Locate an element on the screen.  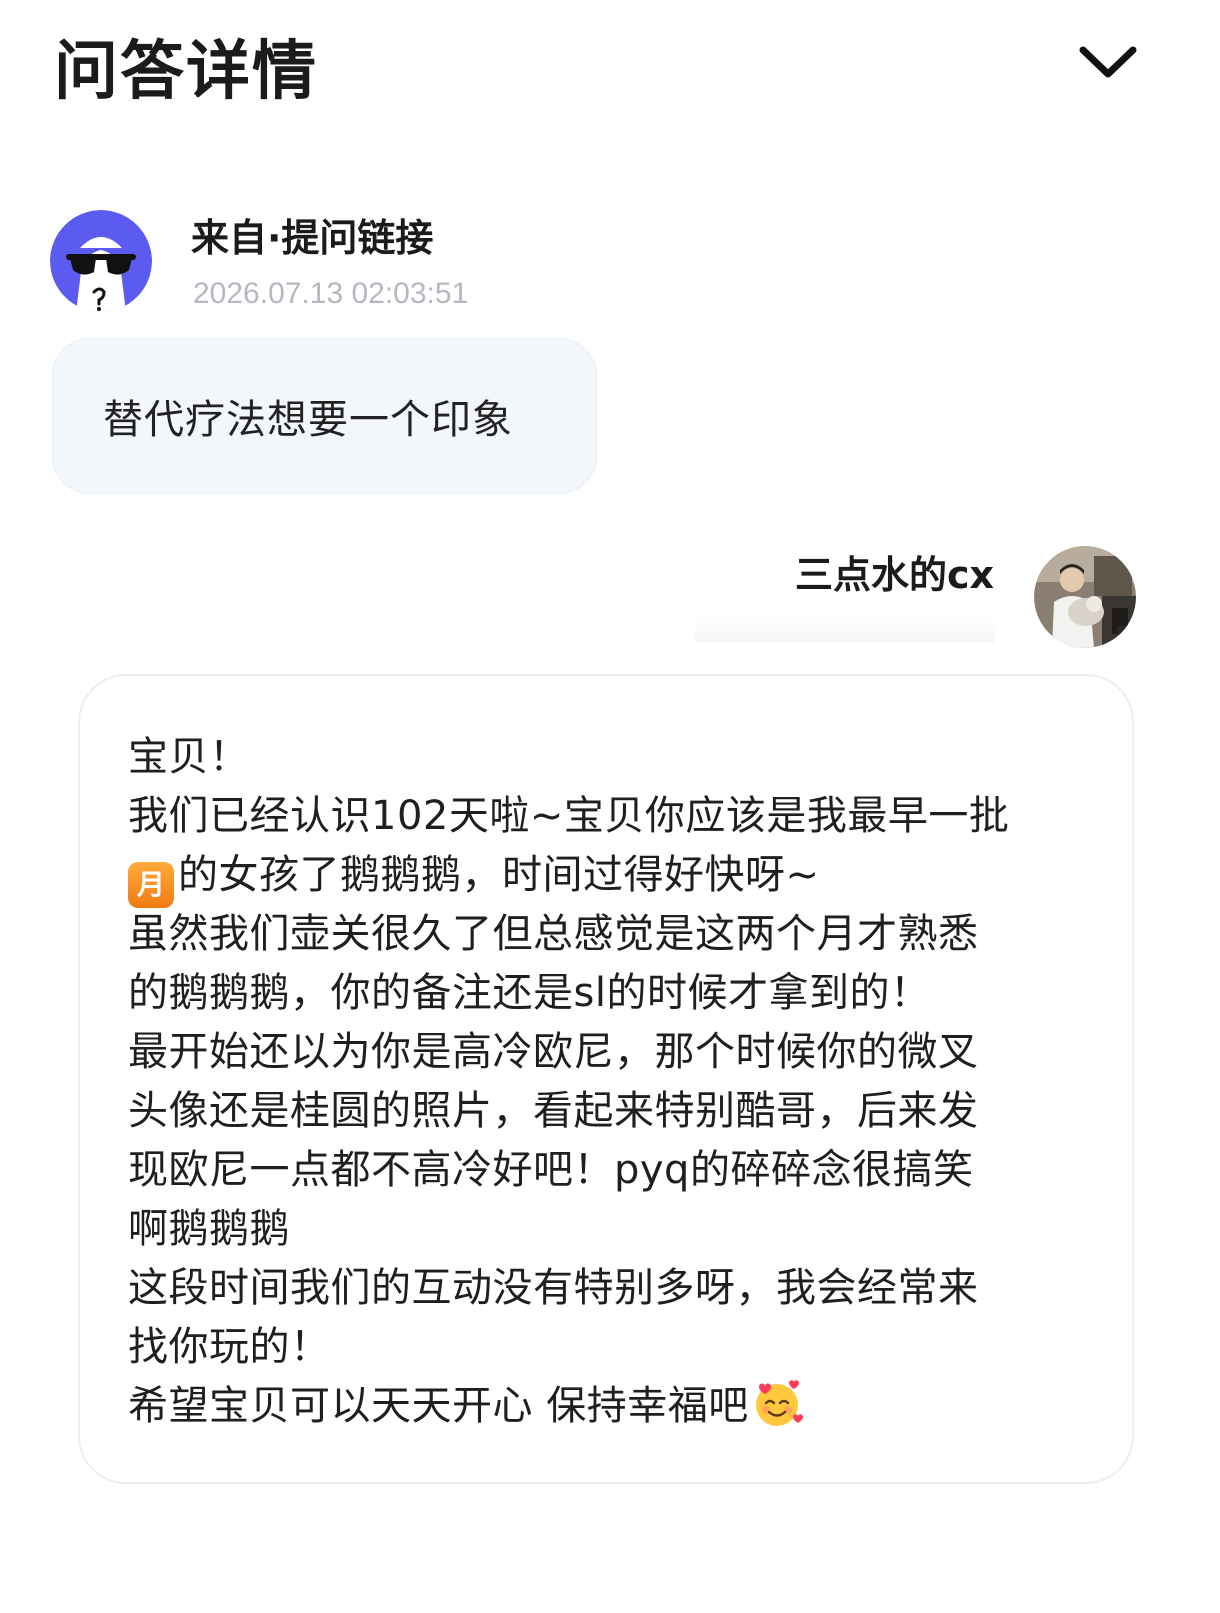
smiling-face-with-hearts-icon is located at coordinates (779, 1403).